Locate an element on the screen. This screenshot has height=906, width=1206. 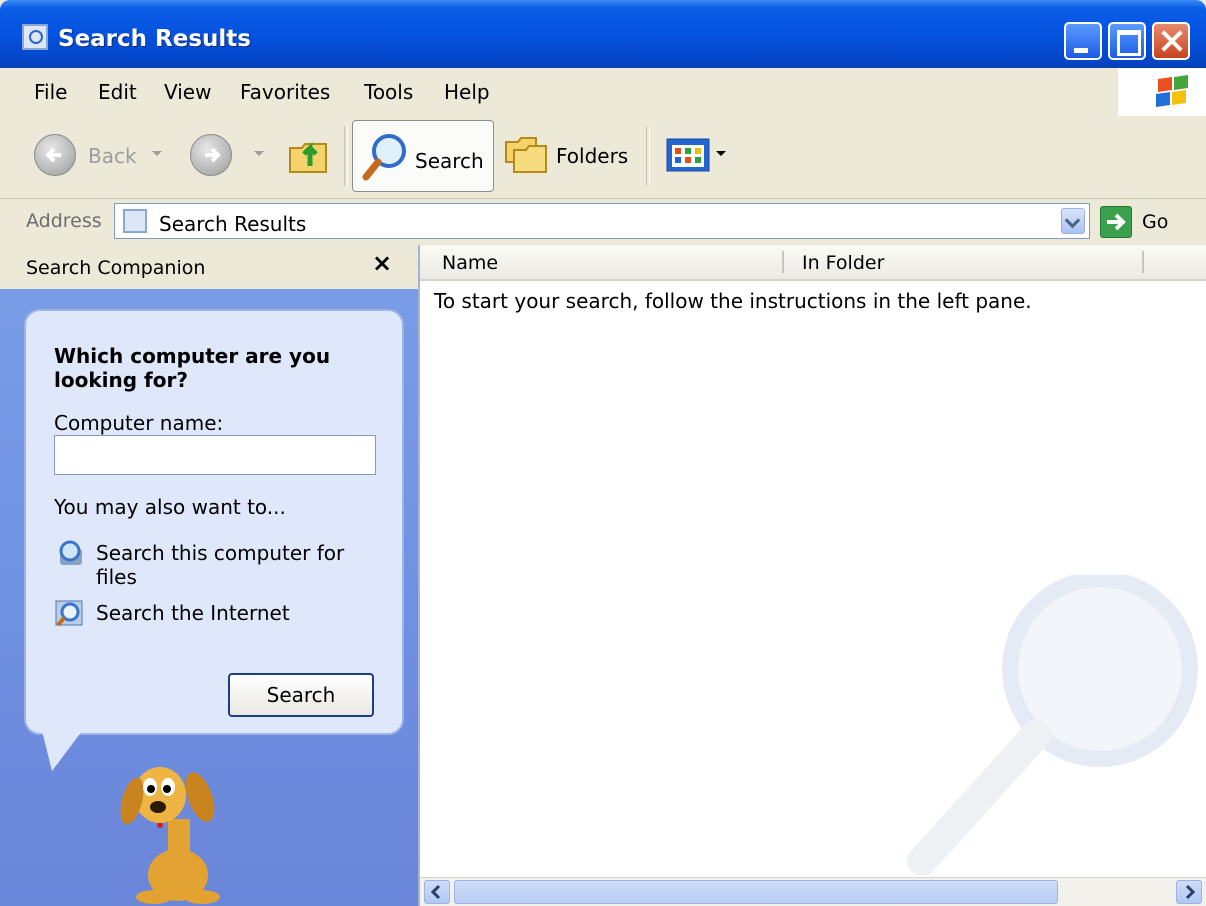
search-dog-icon is located at coordinates (180, 831).